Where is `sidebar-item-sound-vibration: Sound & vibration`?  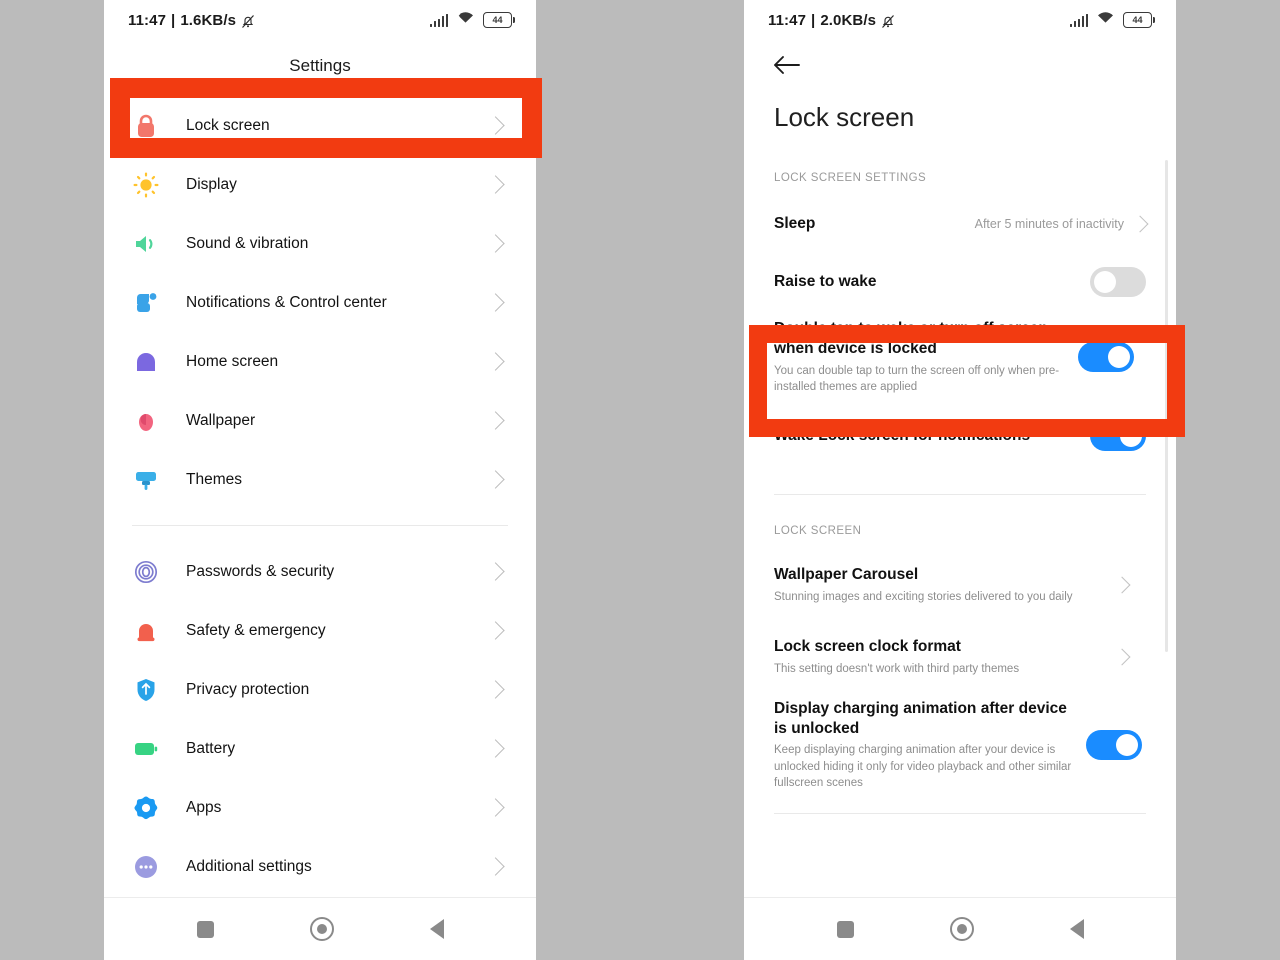 sidebar-item-sound-vibration: Sound & vibration is located at coordinates (320, 243).